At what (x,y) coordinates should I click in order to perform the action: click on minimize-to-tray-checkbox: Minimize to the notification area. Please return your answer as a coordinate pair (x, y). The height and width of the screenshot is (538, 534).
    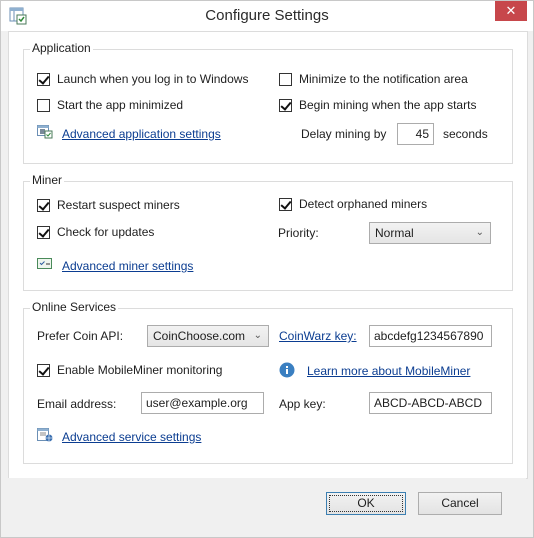
    Looking at the image, I should click on (373, 79).